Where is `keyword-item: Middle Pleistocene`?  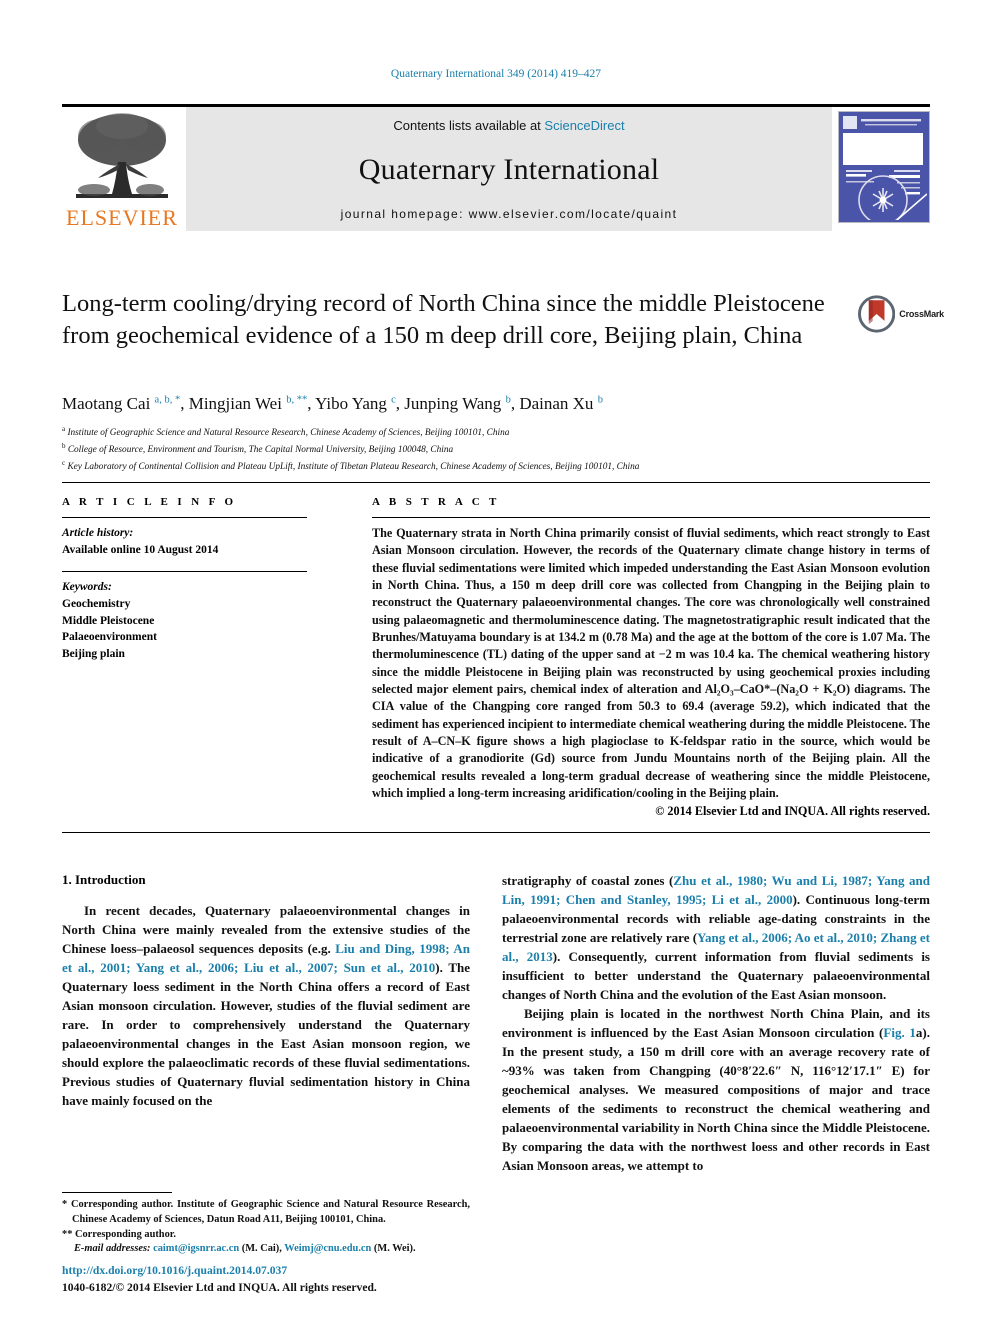
keyword-item: Middle Pleistocene is located at coordinates (108, 620).